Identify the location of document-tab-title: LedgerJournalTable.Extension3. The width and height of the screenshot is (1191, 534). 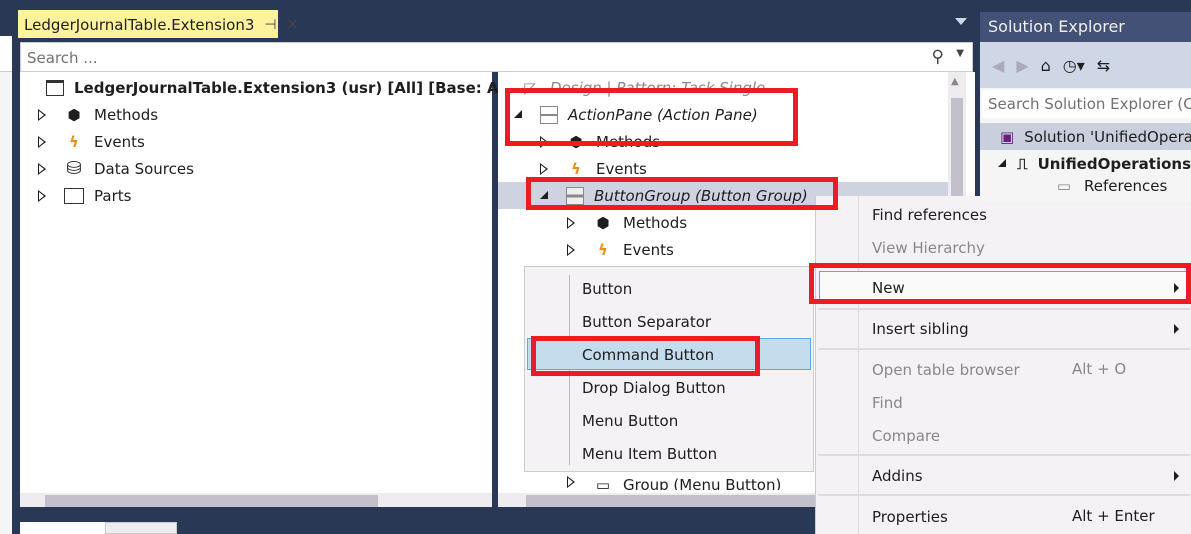
(139, 24).